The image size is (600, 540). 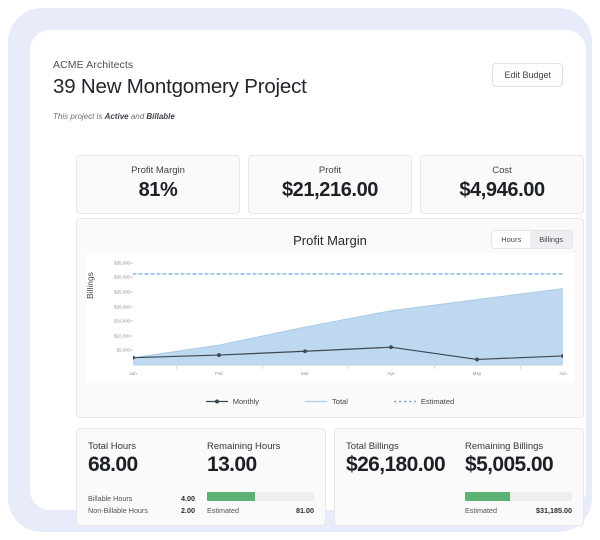 I want to click on kpi-value: 81%, so click(x=158, y=190).